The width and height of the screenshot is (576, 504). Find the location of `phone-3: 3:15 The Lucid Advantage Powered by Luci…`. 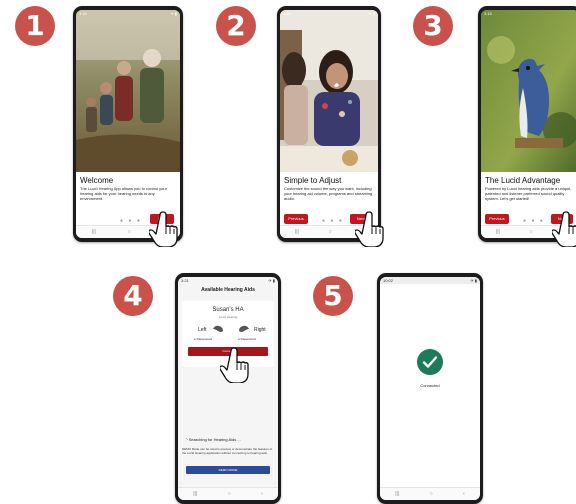

phone-3: 3:15 The Lucid Advantage Powered by Luci… is located at coordinates (527, 124).